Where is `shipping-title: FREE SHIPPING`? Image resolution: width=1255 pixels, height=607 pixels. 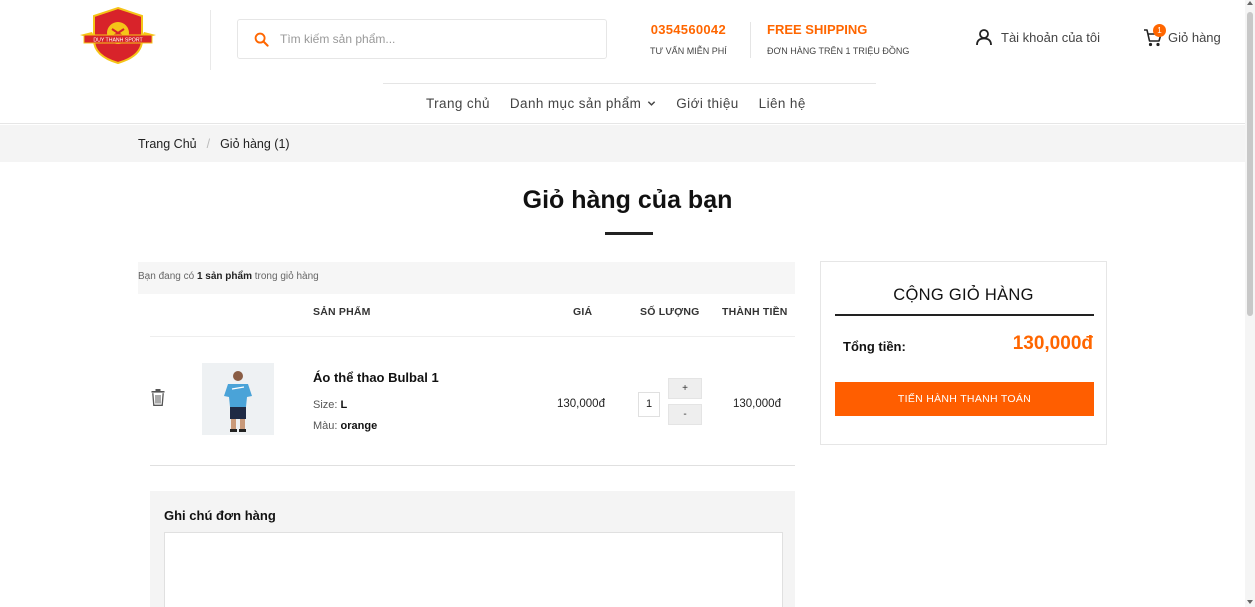
shipping-title: FREE SHIPPING is located at coordinates (817, 29).